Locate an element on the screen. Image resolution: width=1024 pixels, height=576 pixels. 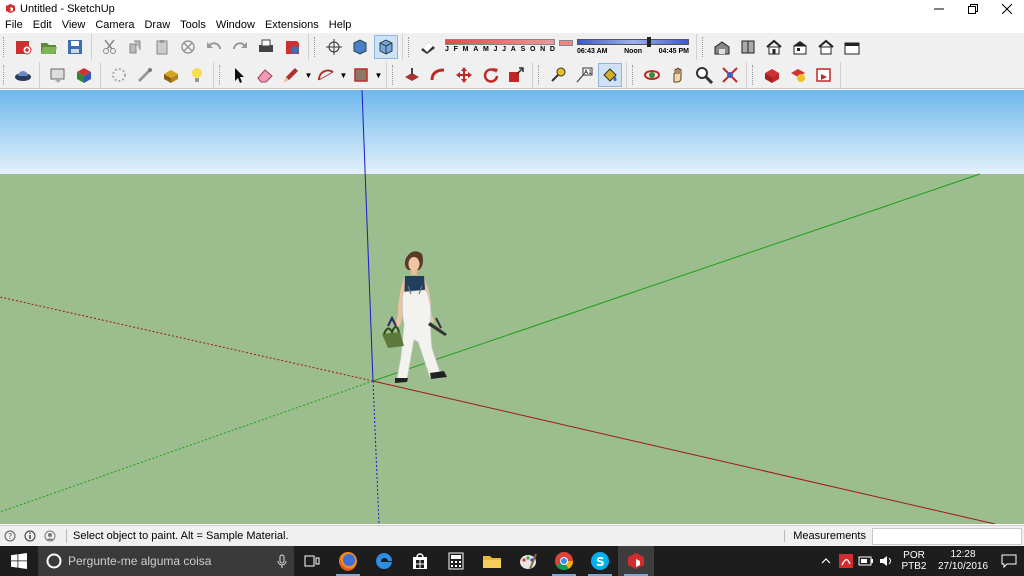
menu-draw: Draw is located at coordinates (157, 25).